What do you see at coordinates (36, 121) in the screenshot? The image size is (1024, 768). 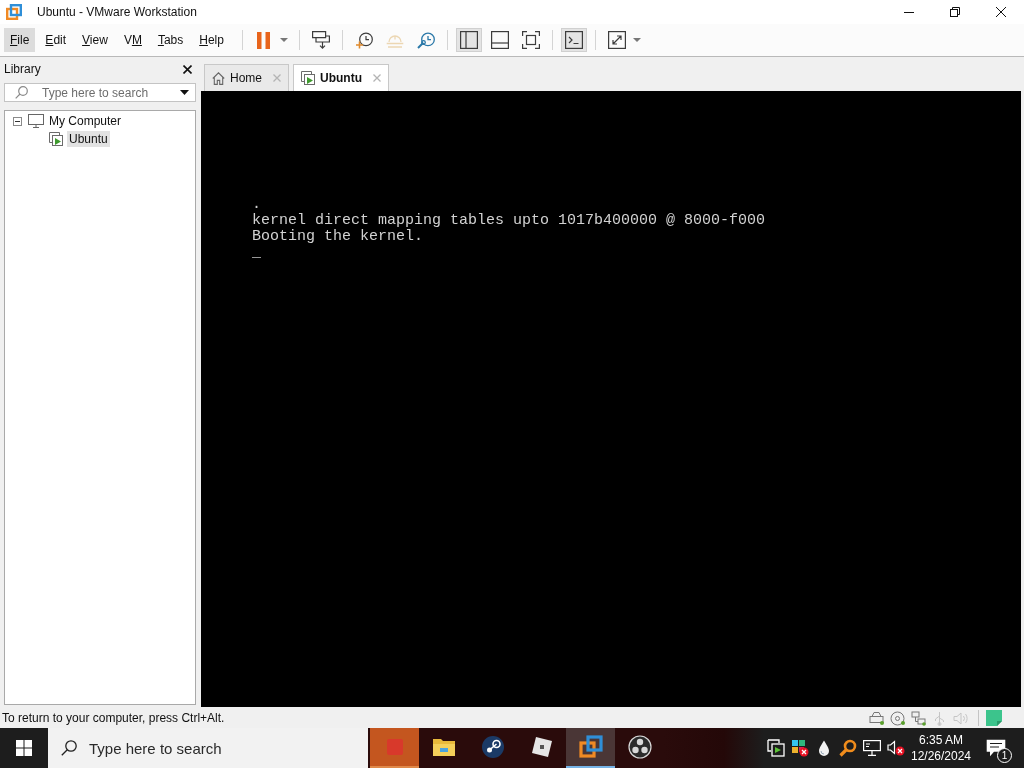 I see `monitor-icon` at bounding box center [36, 121].